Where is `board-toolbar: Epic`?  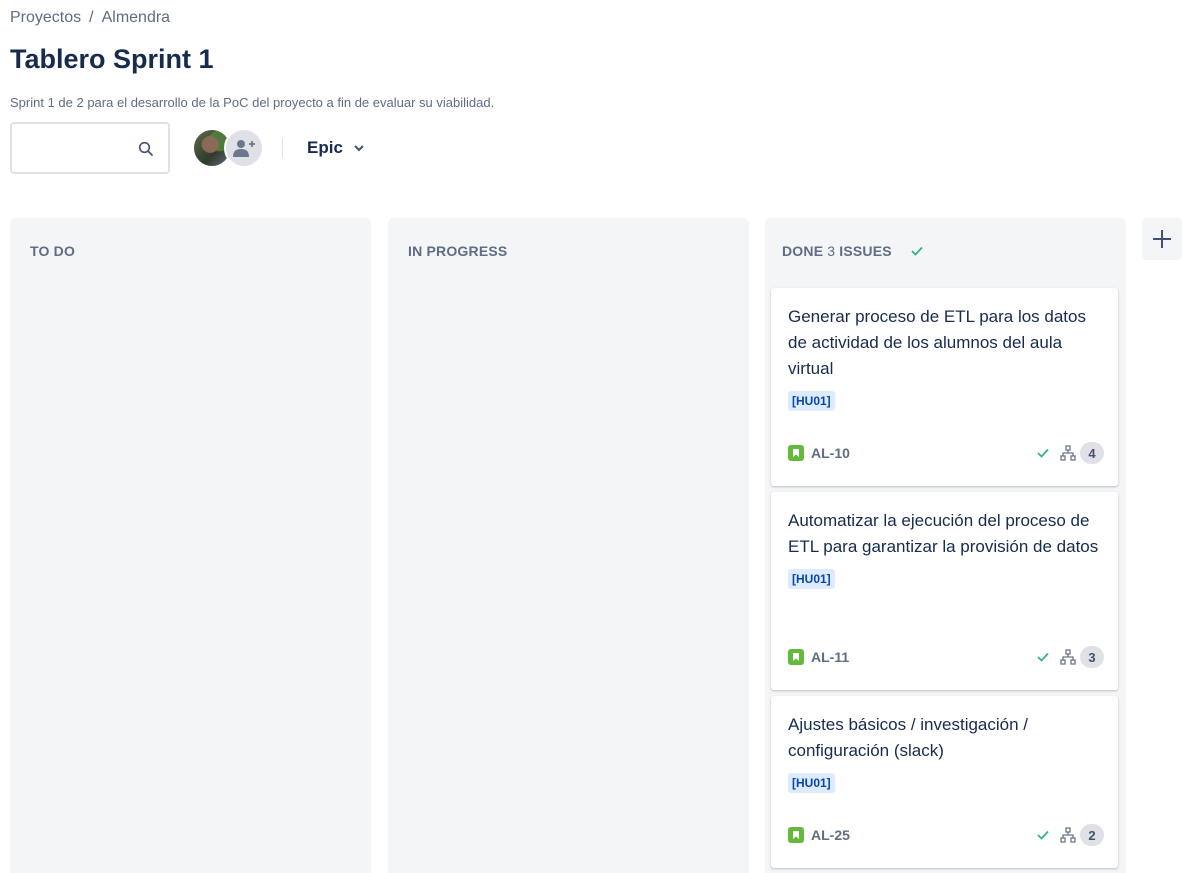
board-toolbar: Epic is located at coordinates (187, 148).